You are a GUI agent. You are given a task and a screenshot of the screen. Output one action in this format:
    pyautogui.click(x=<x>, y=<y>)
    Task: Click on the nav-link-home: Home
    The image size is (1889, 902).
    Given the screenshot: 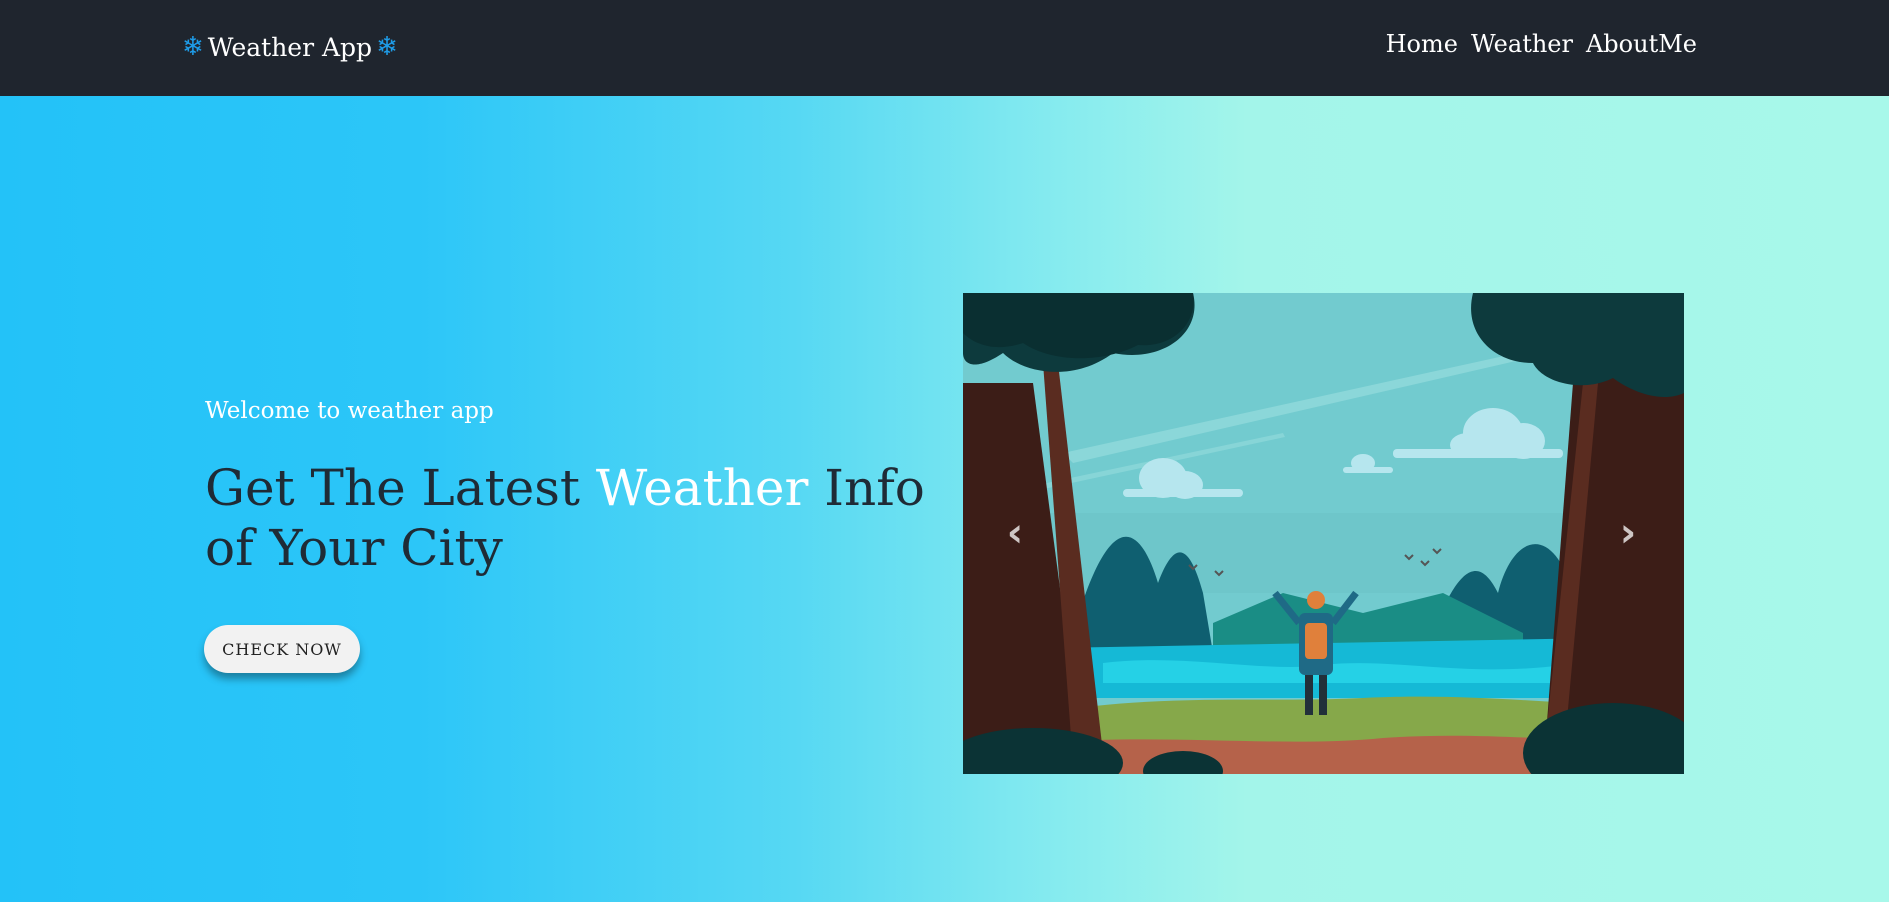 What is the action you would take?
    pyautogui.click(x=1422, y=44)
    